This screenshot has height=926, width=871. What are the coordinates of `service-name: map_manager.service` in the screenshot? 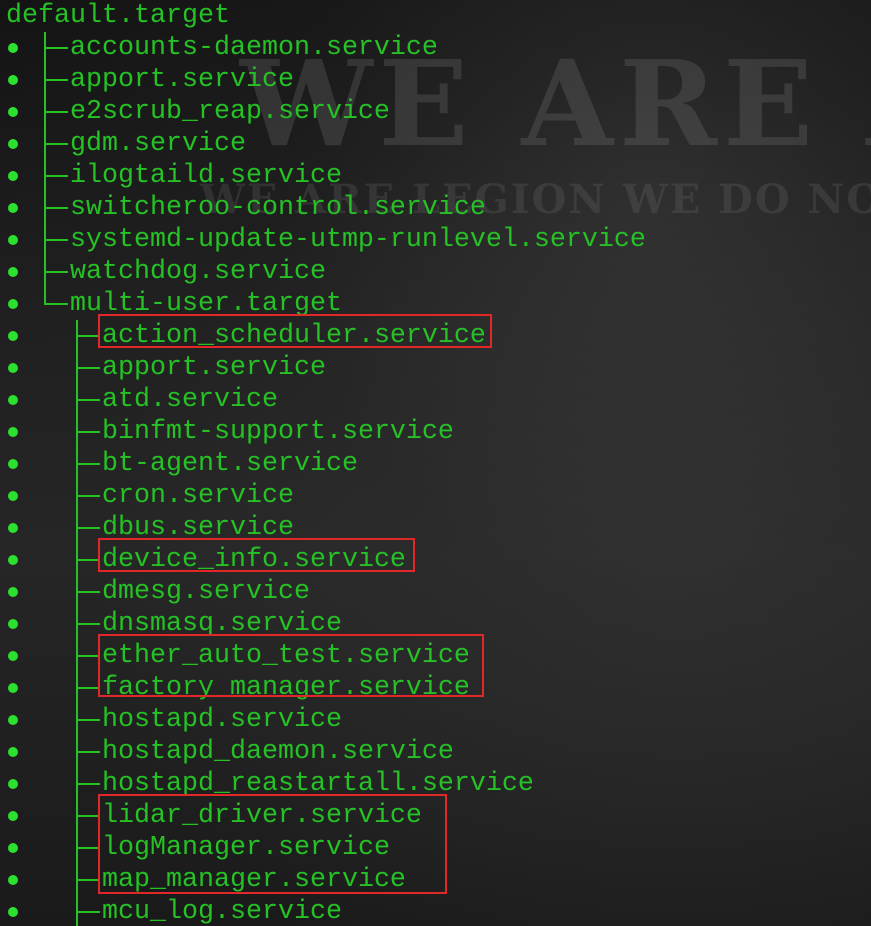 It's located at (254, 880).